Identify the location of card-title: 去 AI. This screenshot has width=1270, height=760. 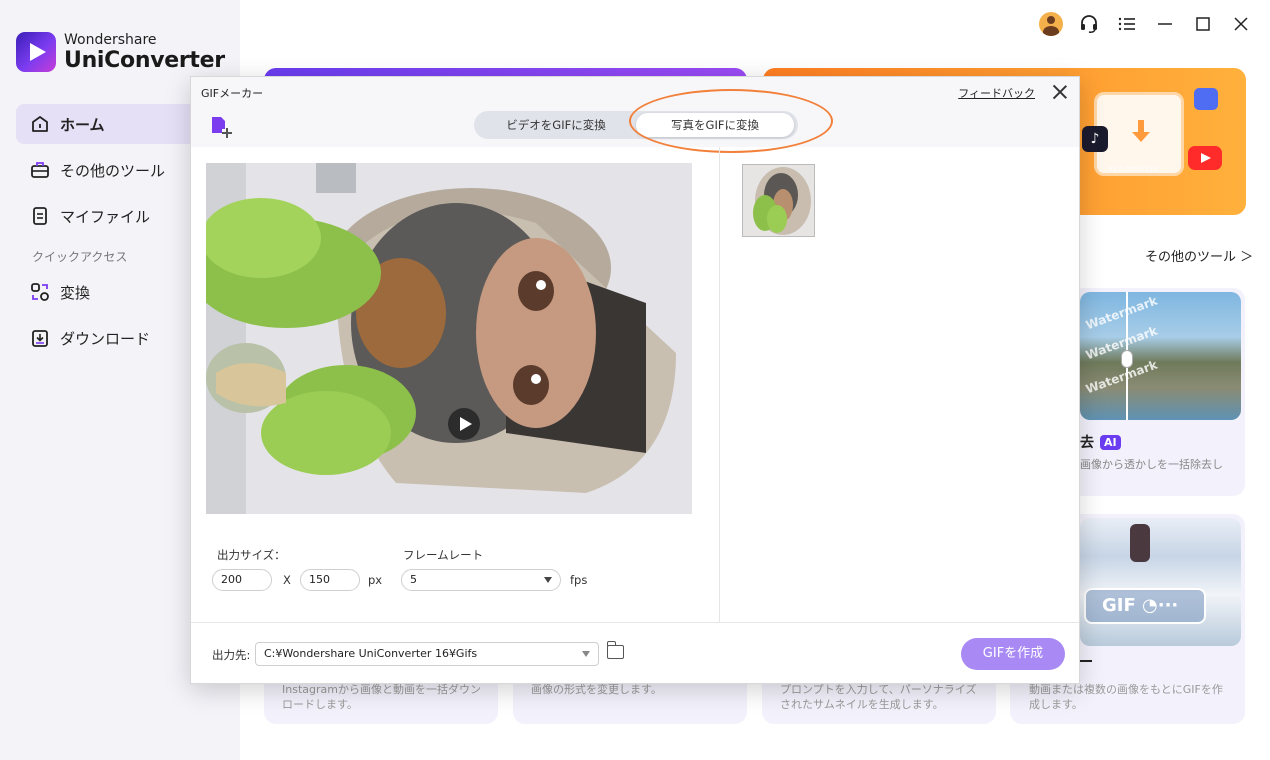
(1100, 442).